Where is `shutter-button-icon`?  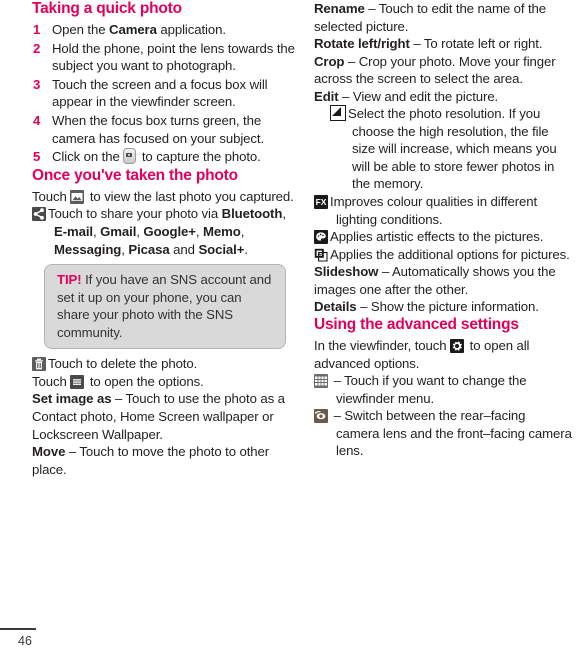 shutter-button-icon is located at coordinates (130, 156).